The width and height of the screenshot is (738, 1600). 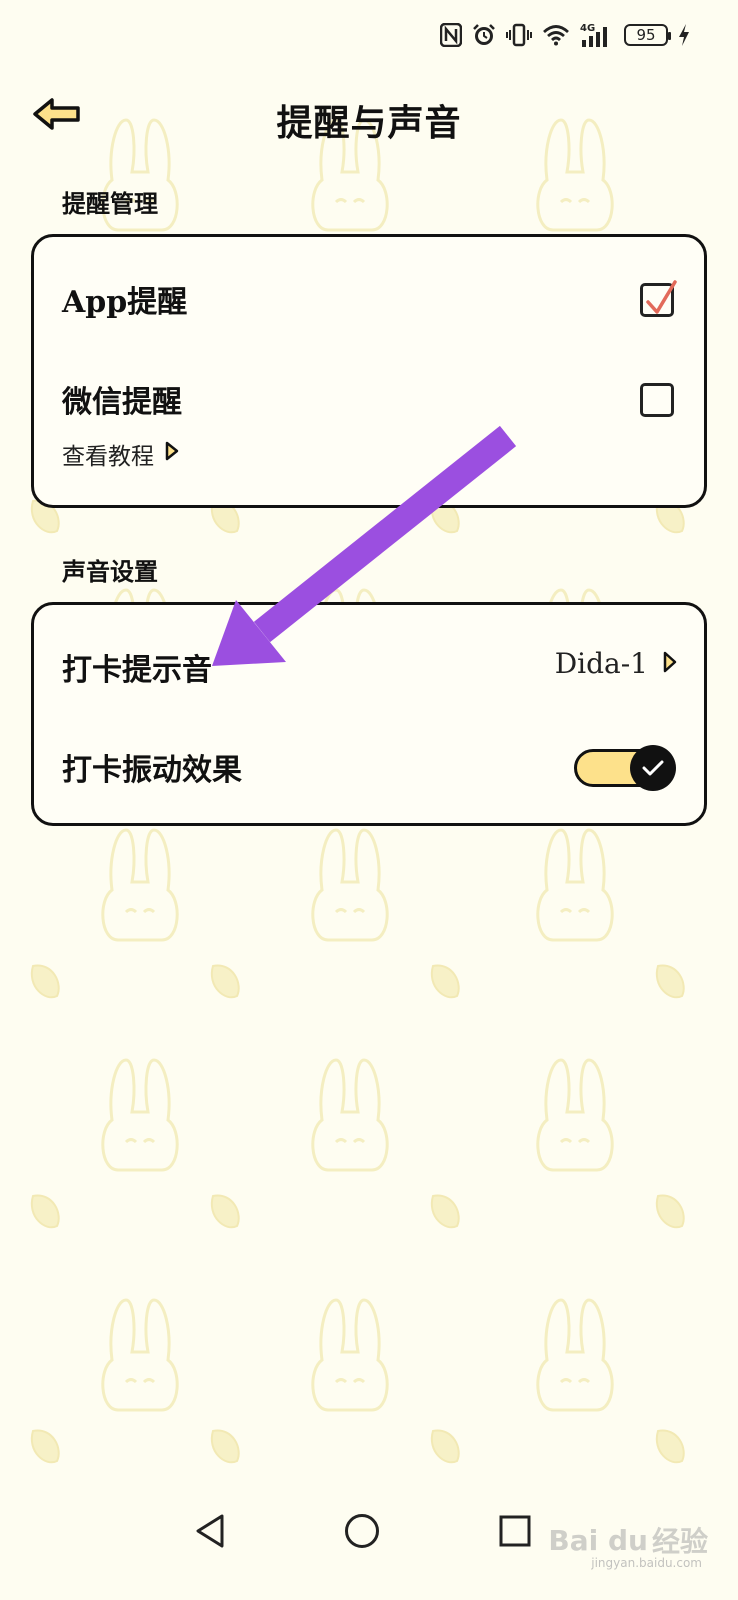 I want to click on sound-card: 打卡提示音 Dida-1 打卡振动效果, so click(x=369, y=714).